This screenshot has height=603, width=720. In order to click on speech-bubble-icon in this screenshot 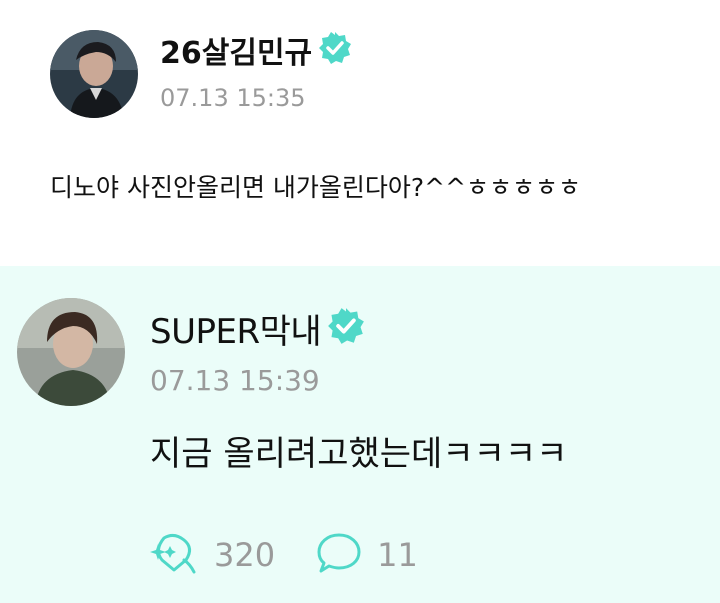, I will do `click(339, 555)`.